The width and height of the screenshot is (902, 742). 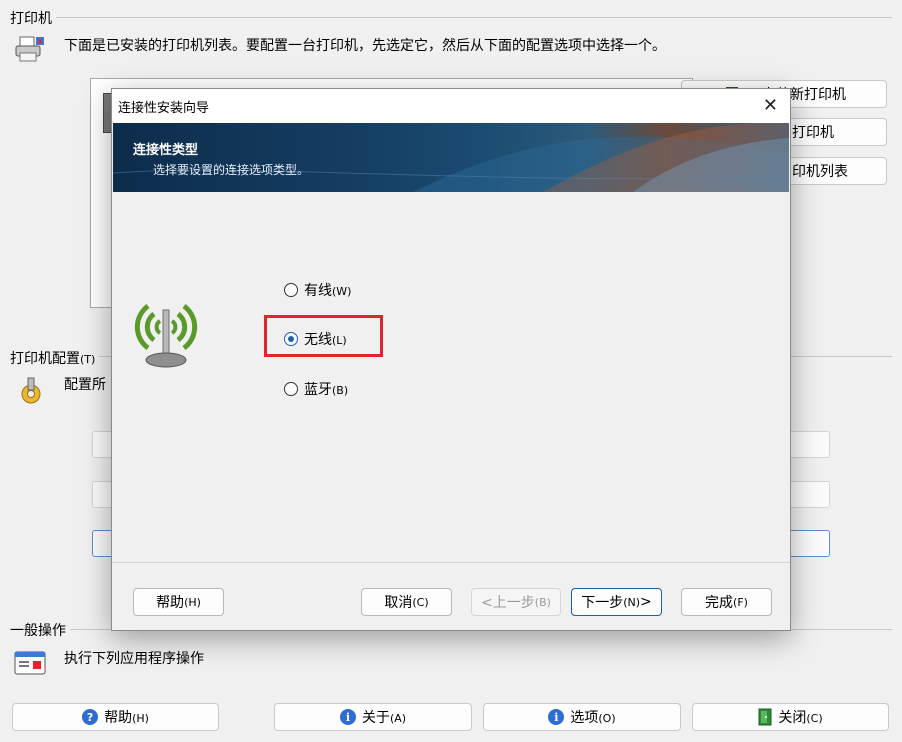 I want to click on dialog-finish-button: 完成 (F), so click(x=726, y=602).